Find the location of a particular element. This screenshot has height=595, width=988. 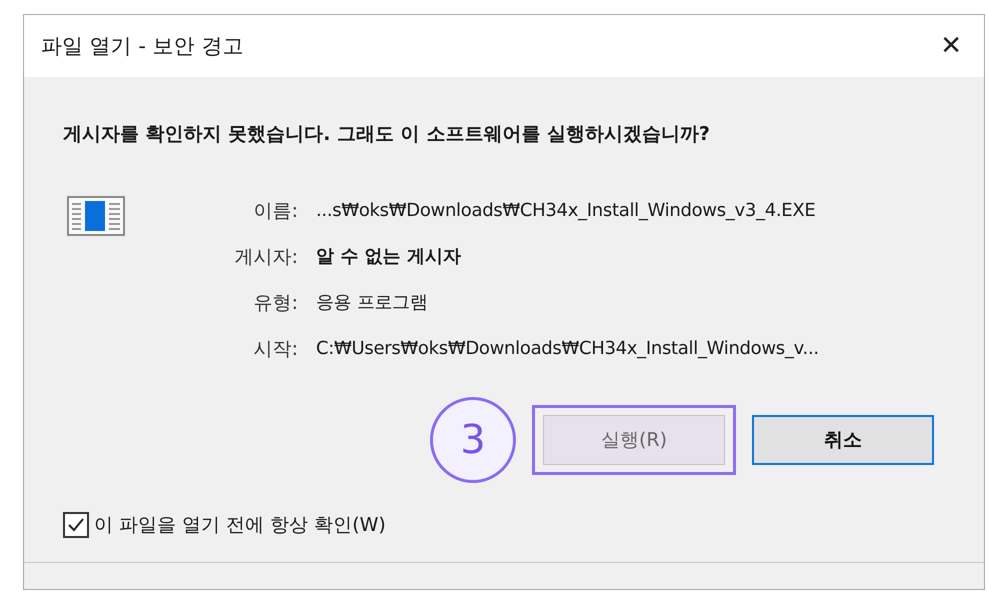

field-label: 유형: is located at coordinates (275, 303).